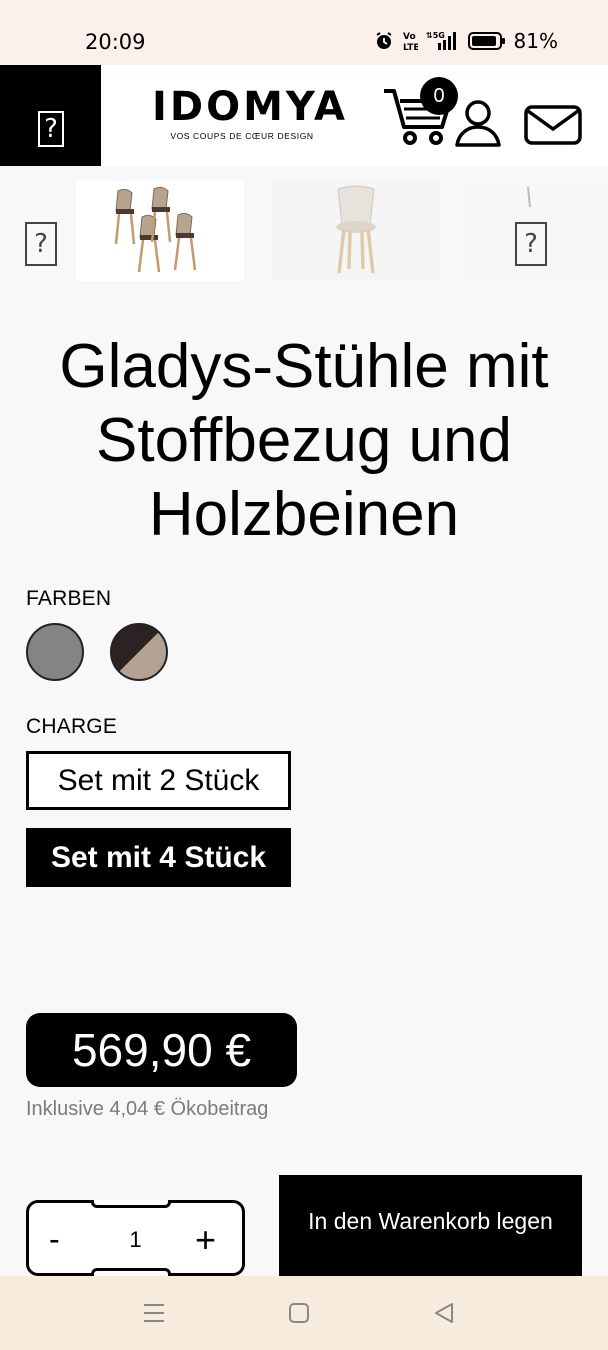  What do you see at coordinates (69, 598) in the screenshot?
I see `colors-label: FARBEN` at bounding box center [69, 598].